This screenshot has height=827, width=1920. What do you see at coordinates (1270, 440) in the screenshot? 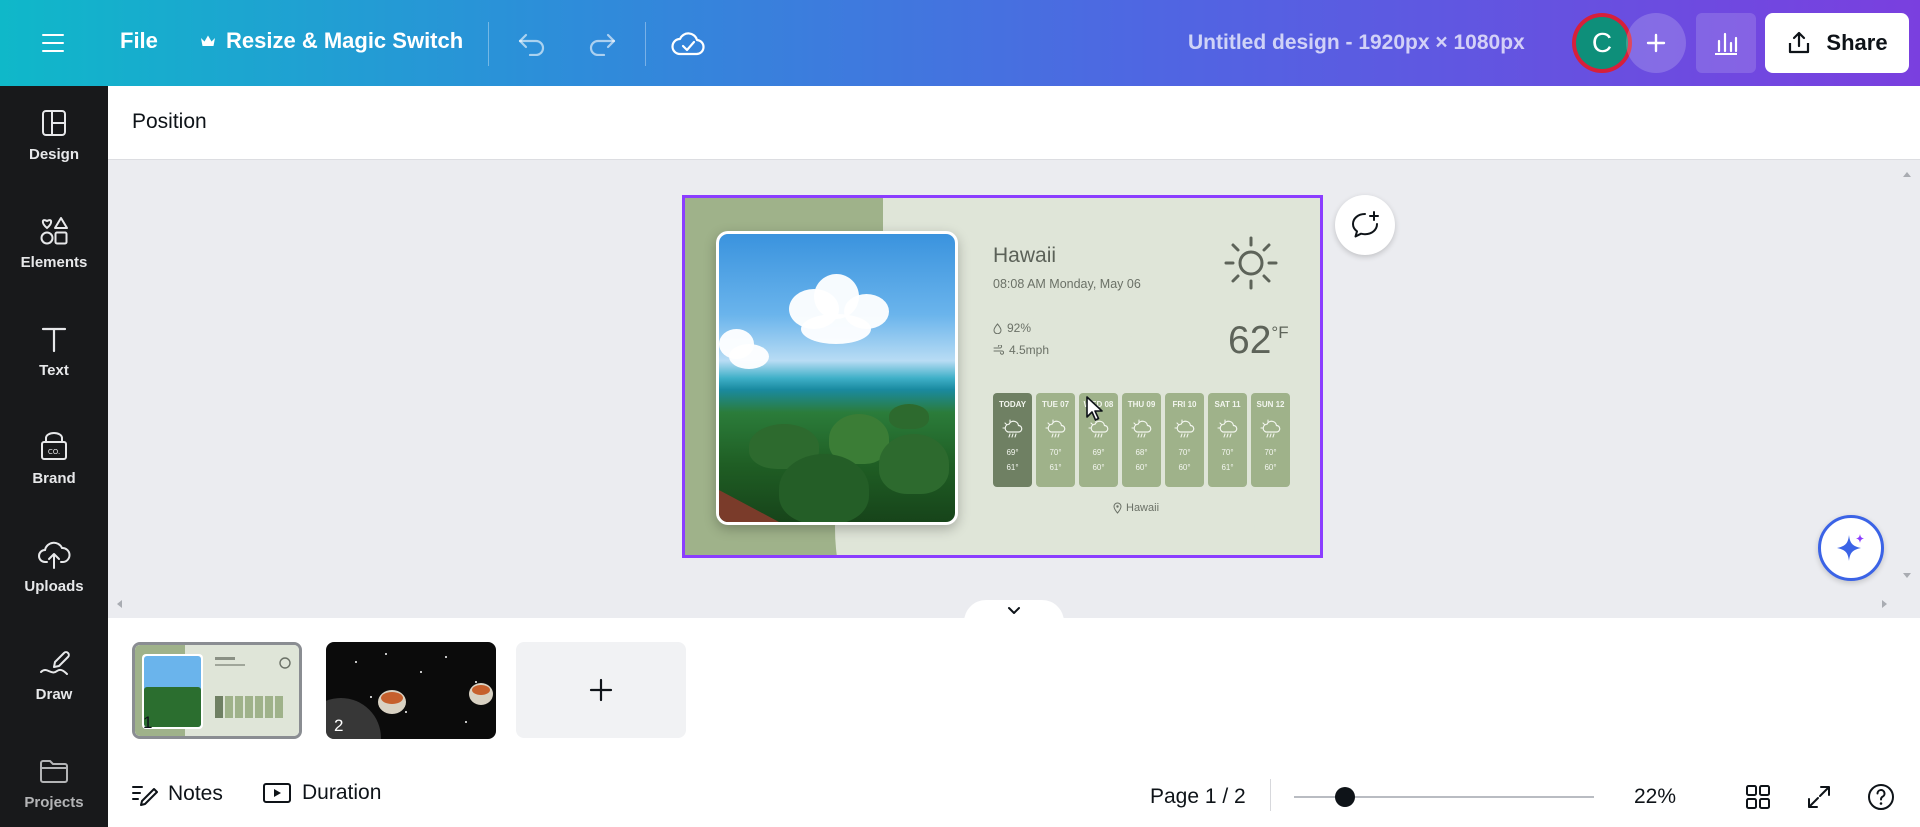
I see `forecast-day: SUN 12 70° 60°` at bounding box center [1270, 440].